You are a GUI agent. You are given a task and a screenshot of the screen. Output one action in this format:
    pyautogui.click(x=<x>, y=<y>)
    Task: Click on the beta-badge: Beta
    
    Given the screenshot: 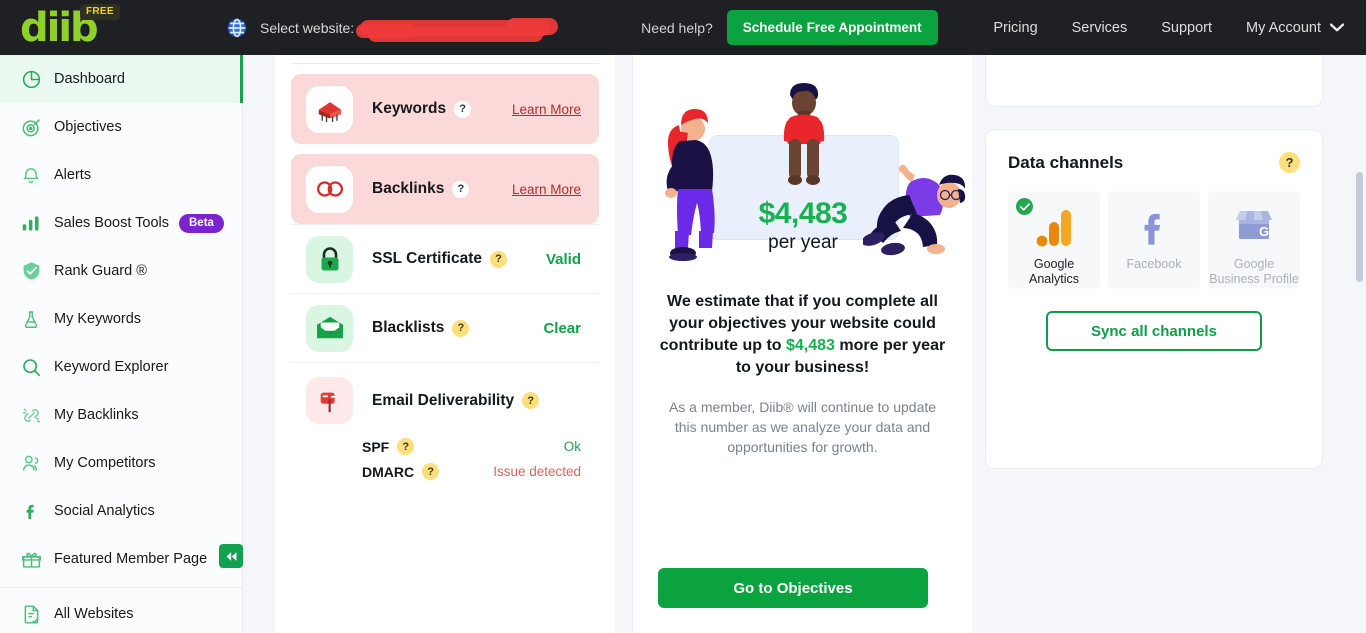 What is the action you would take?
    pyautogui.click(x=201, y=223)
    